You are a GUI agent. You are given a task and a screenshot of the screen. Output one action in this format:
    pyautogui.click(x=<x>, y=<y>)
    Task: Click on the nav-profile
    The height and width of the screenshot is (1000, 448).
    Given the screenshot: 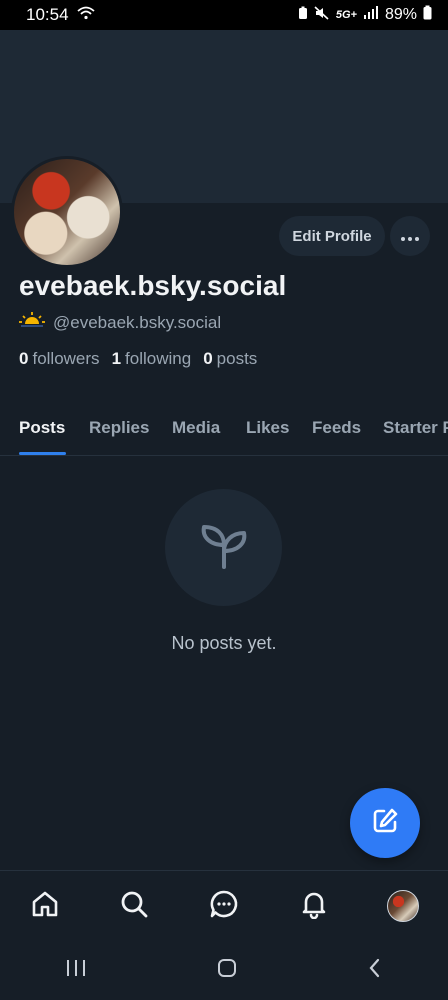 What is the action you would take?
    pyautogui.click(x=403, y=906)
    